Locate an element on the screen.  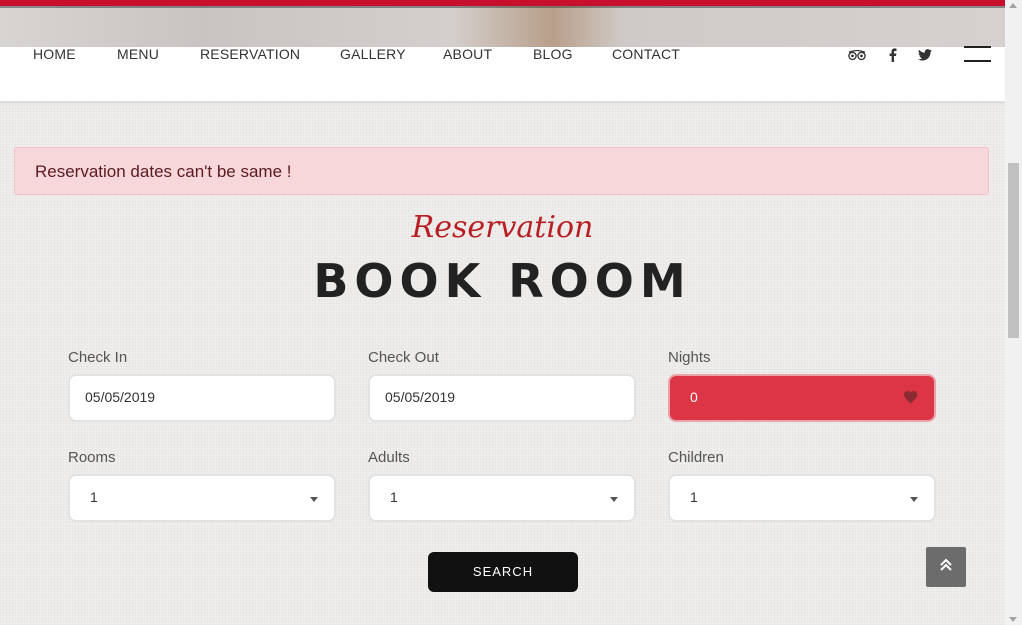
adults-select: 1 is located at coordinates (502, 498).